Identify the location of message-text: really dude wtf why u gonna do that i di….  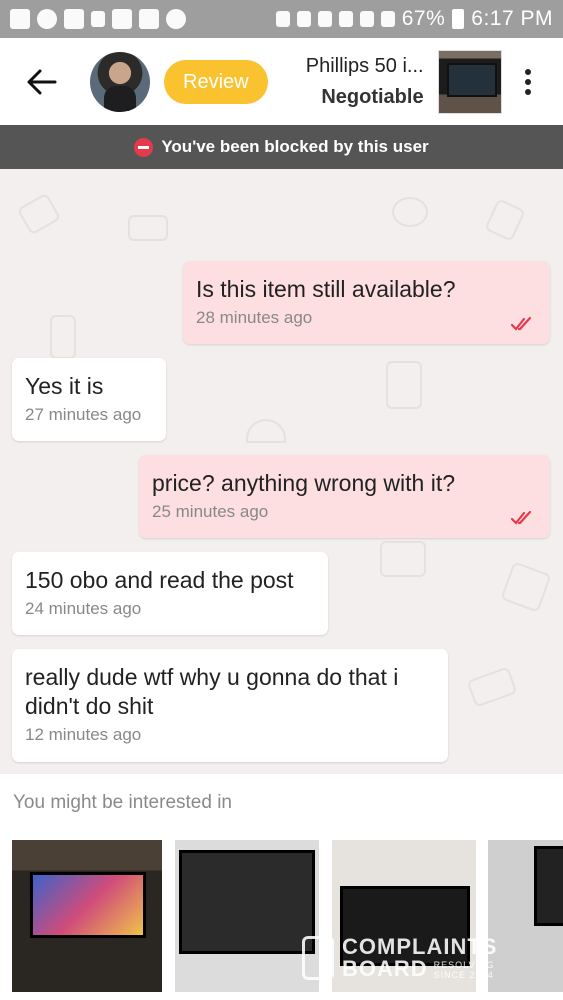
(212, 691).